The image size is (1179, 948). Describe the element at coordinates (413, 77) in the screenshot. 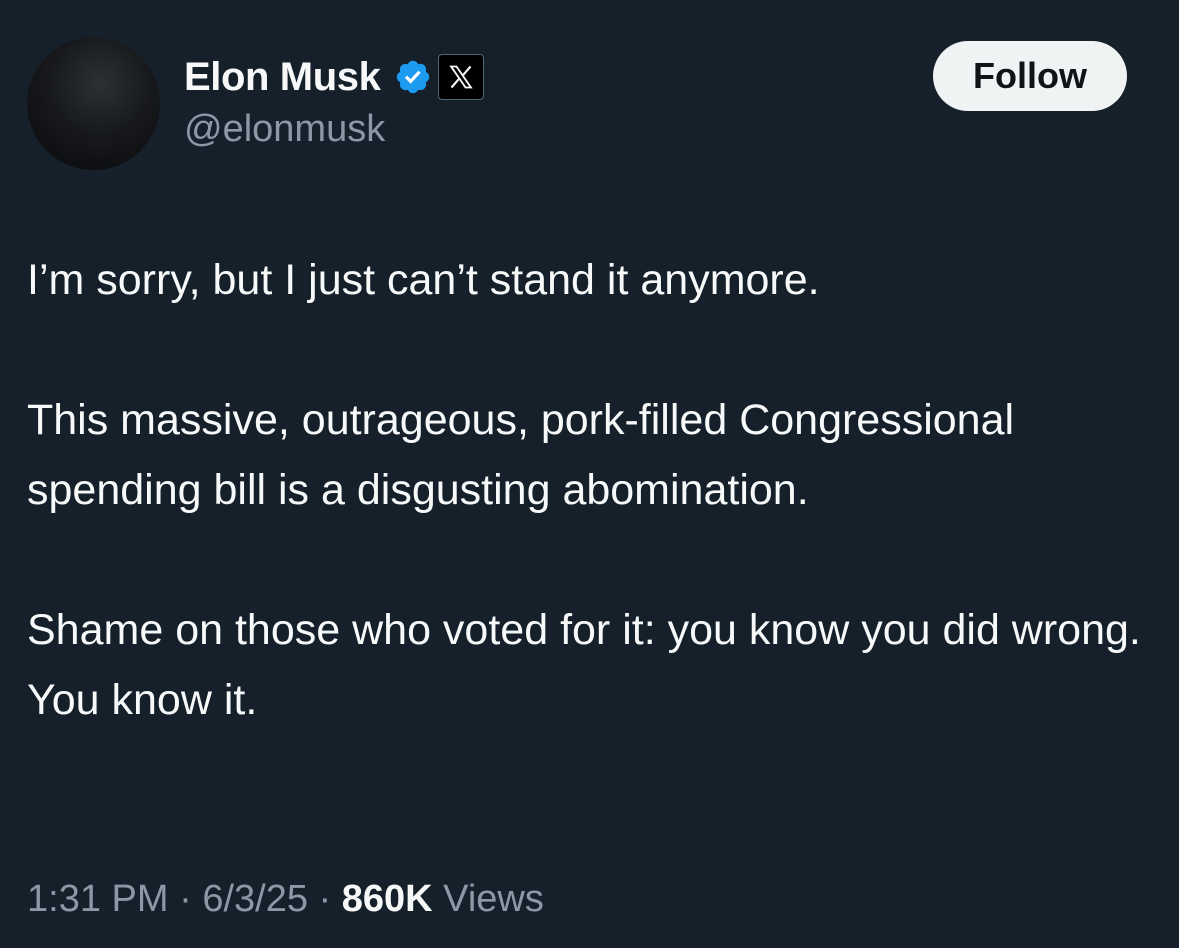

I see `verified-check-icon` at that location.